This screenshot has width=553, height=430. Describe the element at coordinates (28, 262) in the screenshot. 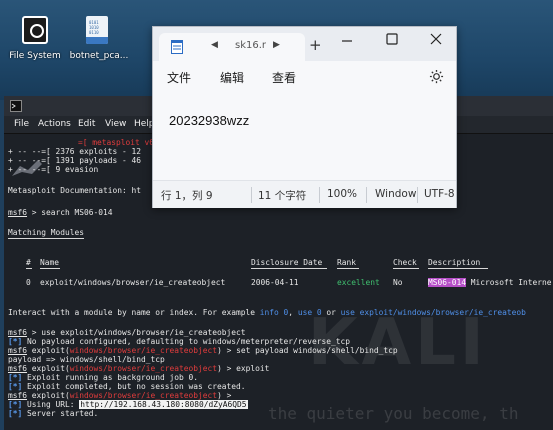

I see `col-hash: #` at that location.